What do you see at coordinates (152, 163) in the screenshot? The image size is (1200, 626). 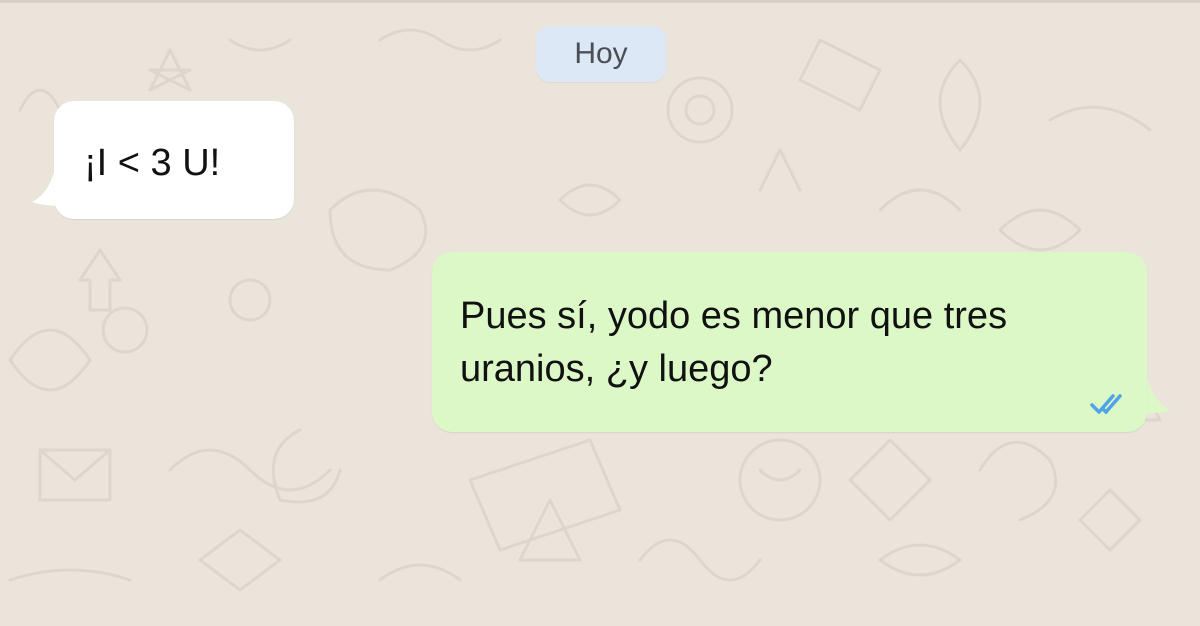 I see `incoming-message-text: ¡I < 3 U!` at bounding box center [152, 163].